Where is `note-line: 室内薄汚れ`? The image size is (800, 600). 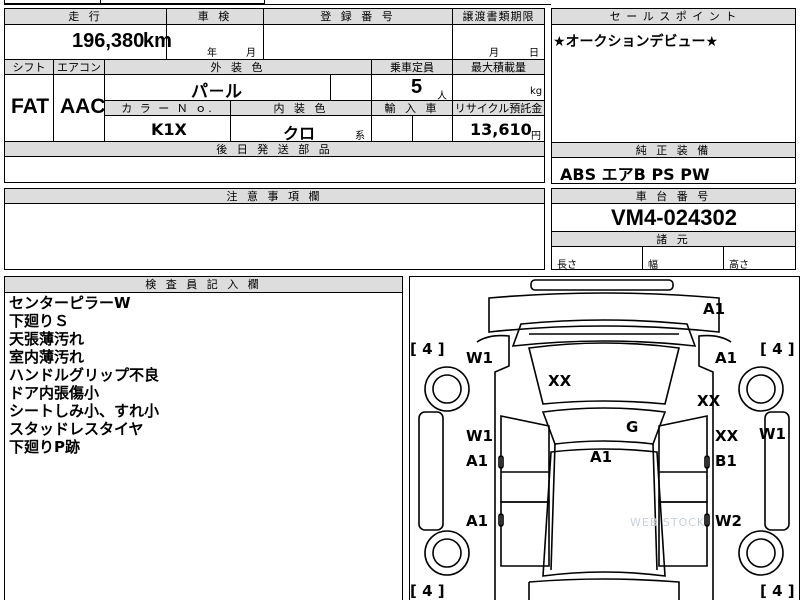
note-line: 室内薄汚れ is located at coordinates (47, 357).